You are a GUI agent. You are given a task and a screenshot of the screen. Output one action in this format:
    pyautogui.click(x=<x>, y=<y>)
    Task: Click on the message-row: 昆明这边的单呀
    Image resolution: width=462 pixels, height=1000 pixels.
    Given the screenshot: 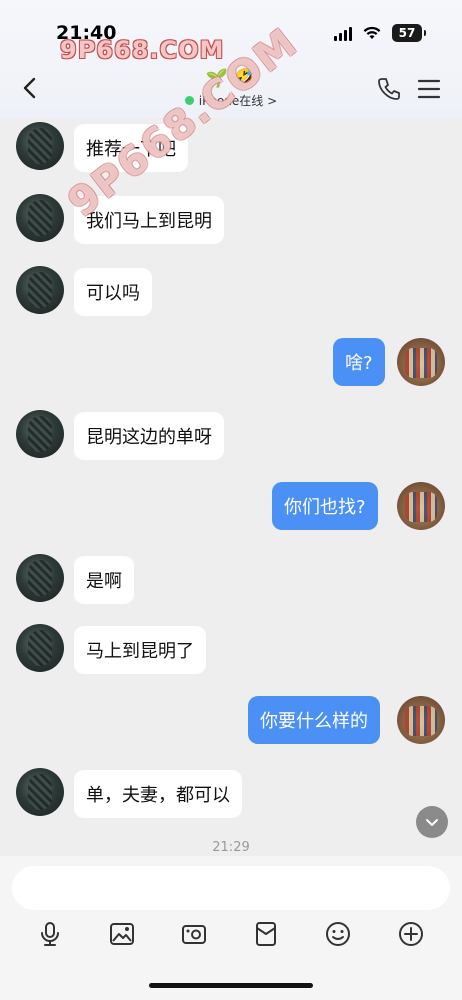 What is the action you would take?
    pyautogui.click(x=231, y=435)
    